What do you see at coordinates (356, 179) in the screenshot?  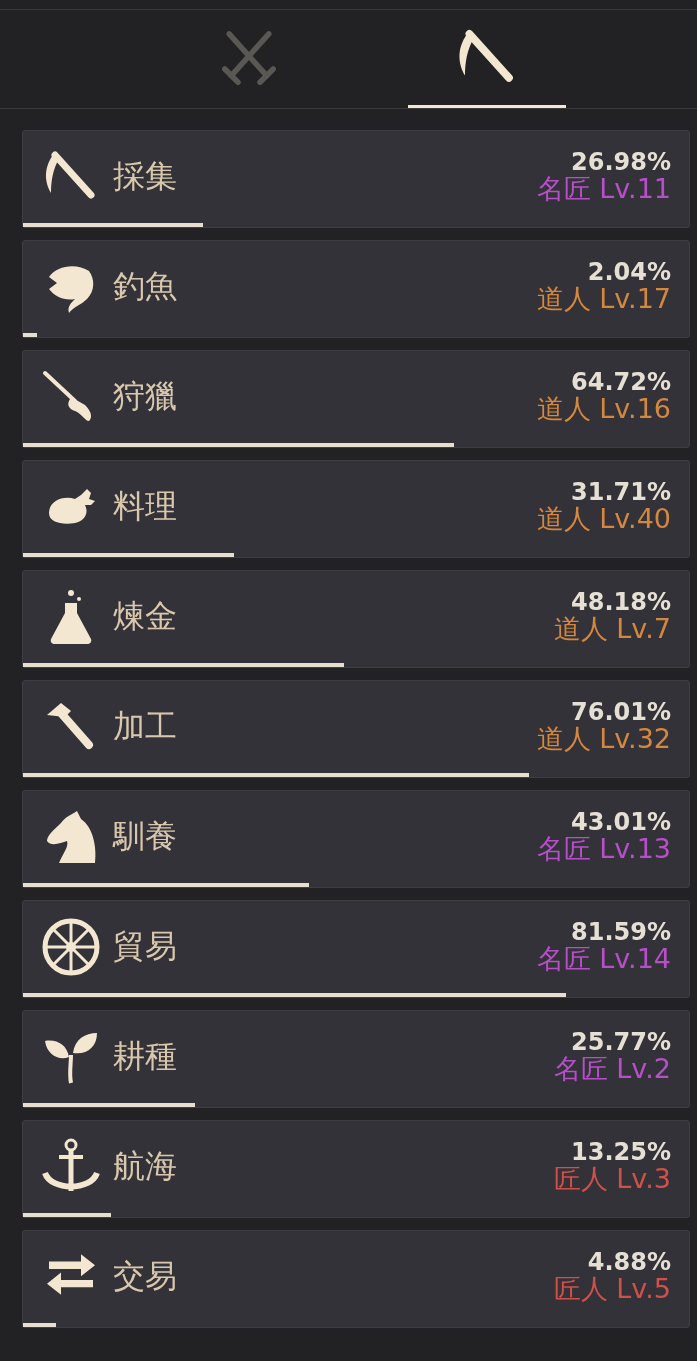 I see `skill-card: 採集 26.98% 名匠 Lv.11` at bounding box center [356, 179].